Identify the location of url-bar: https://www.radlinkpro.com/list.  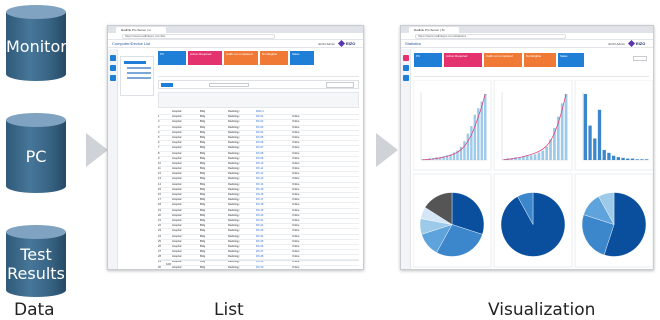
(198, 36).